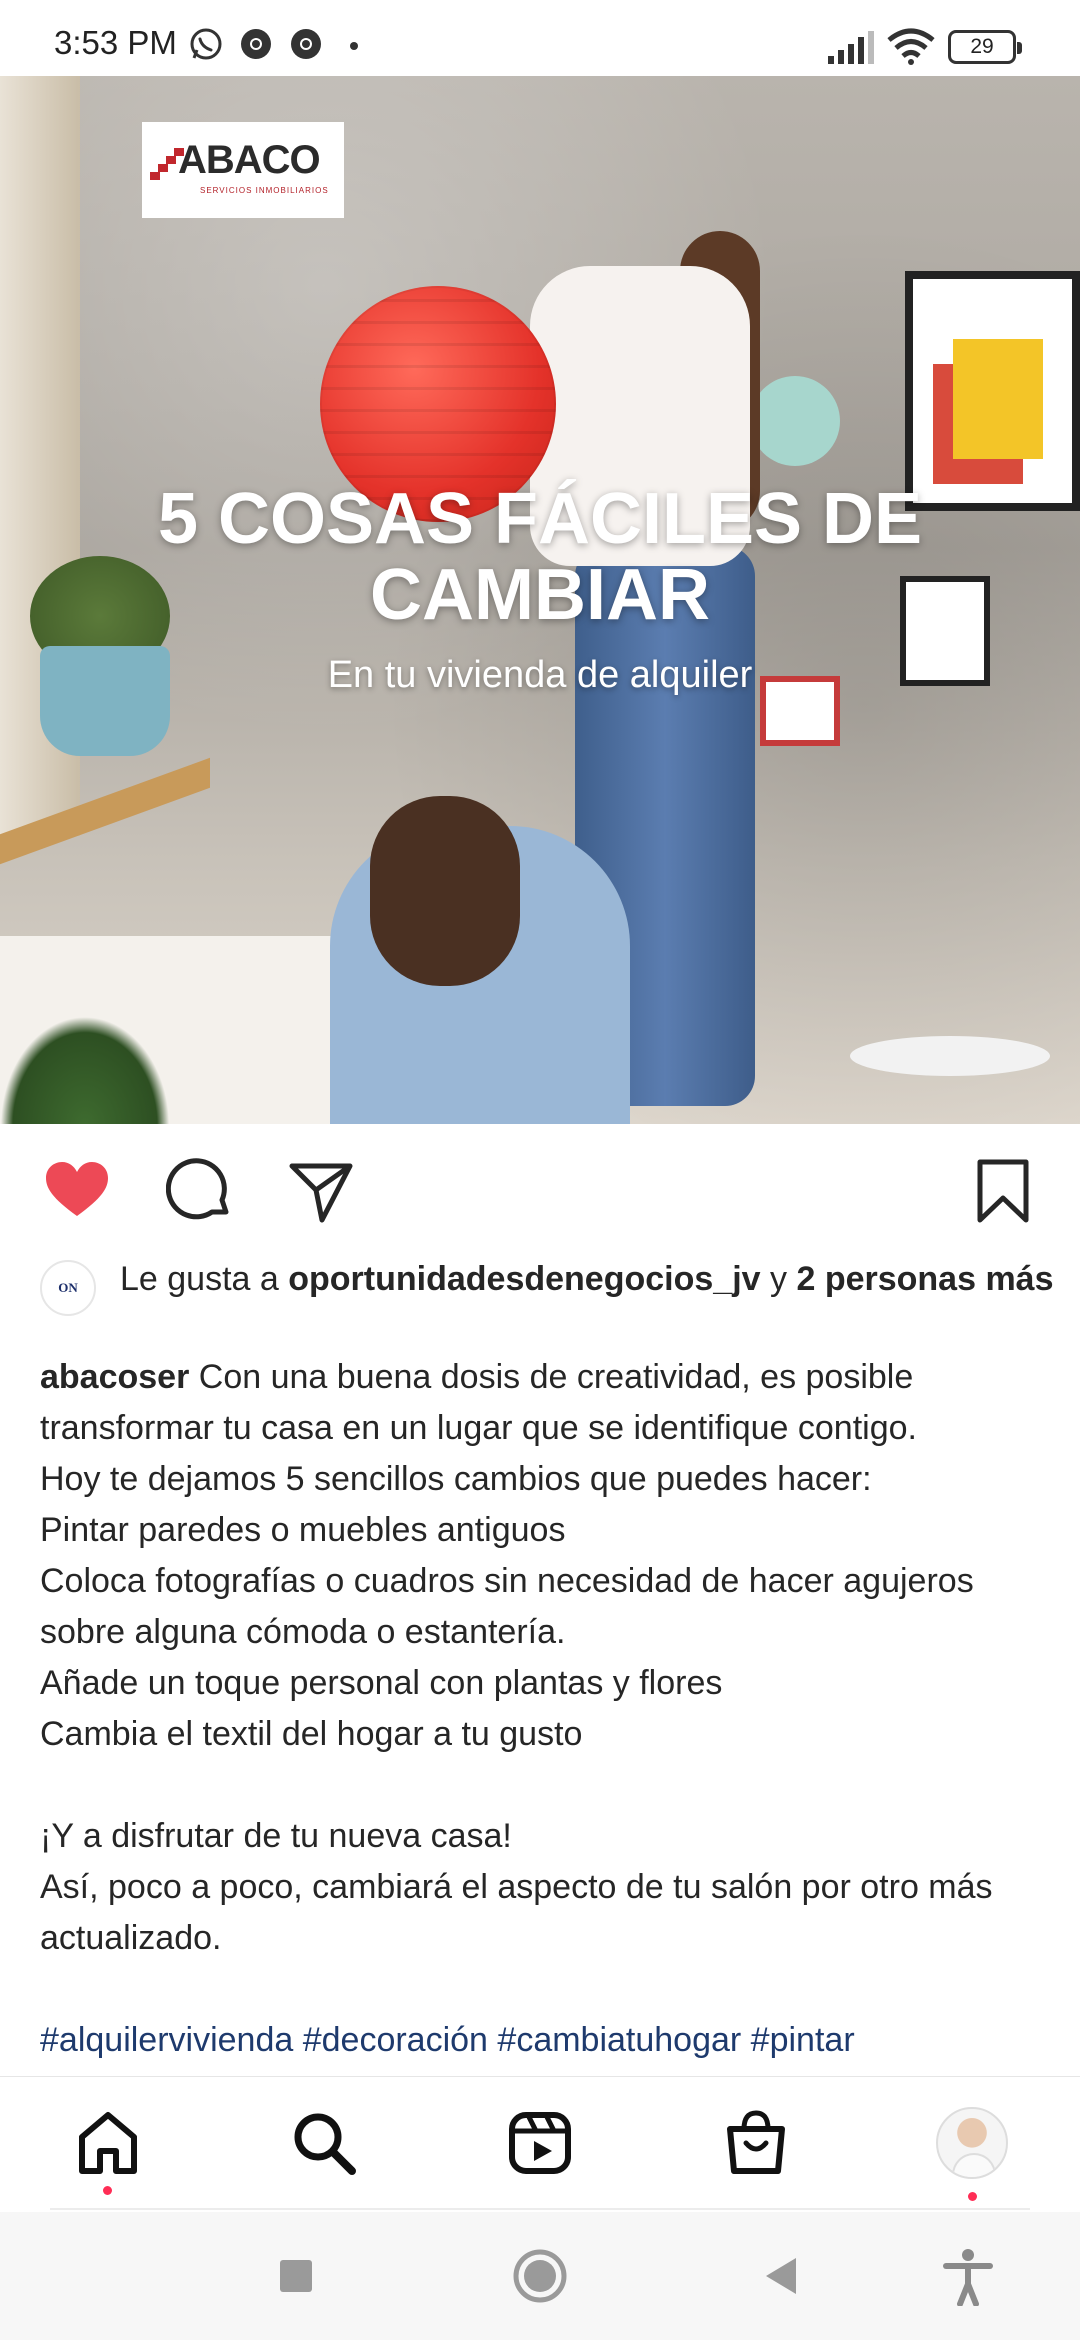  I want to click on status-bar: 3:53 PM 29, so click(540, 38).